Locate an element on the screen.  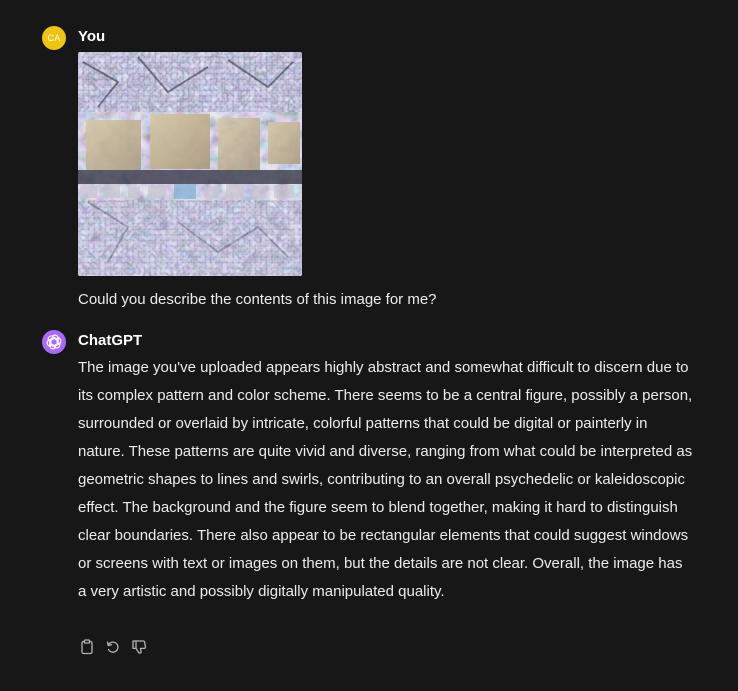
openai-logo-icon is located at coordinates (54, 342).